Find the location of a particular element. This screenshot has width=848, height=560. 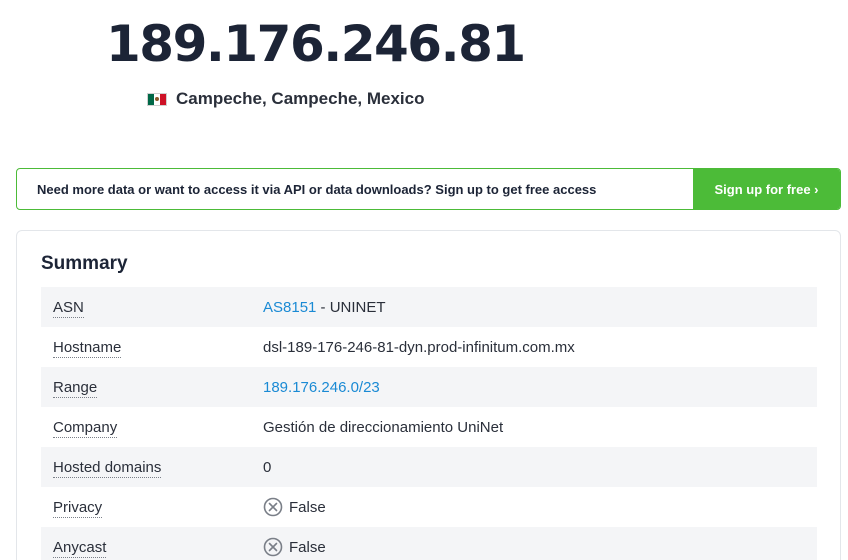

hostname-label: Hostname is located at coordinates (87, 348).